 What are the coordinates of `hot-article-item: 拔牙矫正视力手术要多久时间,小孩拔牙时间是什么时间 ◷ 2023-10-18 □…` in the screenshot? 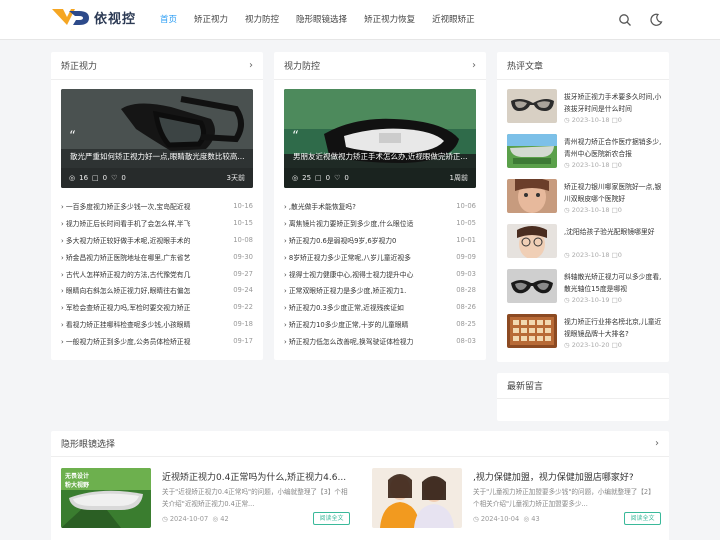 It's located at (584, 107).